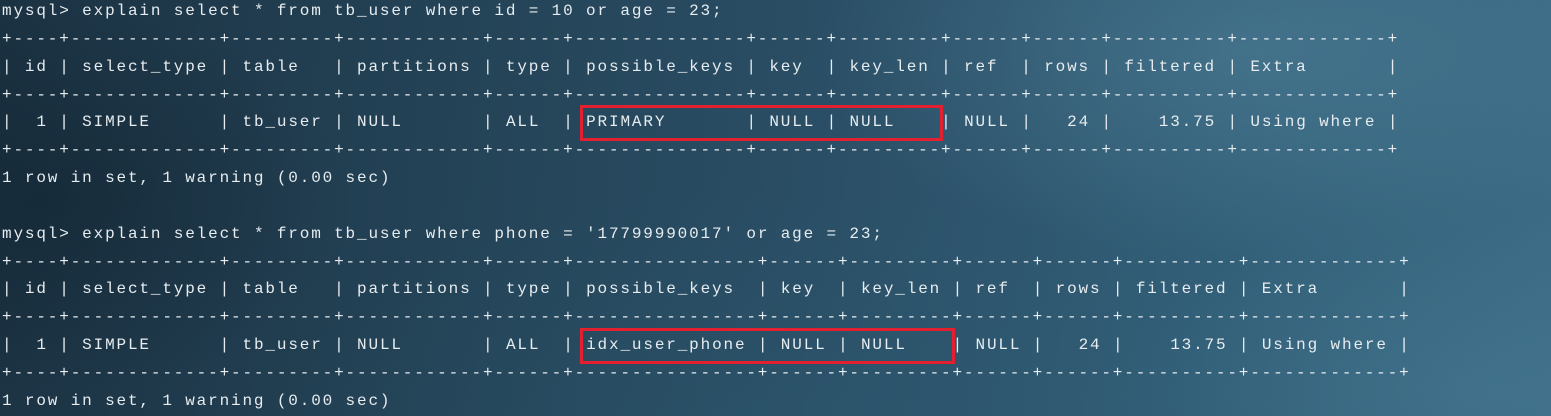  What do you see at coordinates (626, 122) in the screenshot?
I see `table-cell: PRIMARY` at bounding box center [626, 122].